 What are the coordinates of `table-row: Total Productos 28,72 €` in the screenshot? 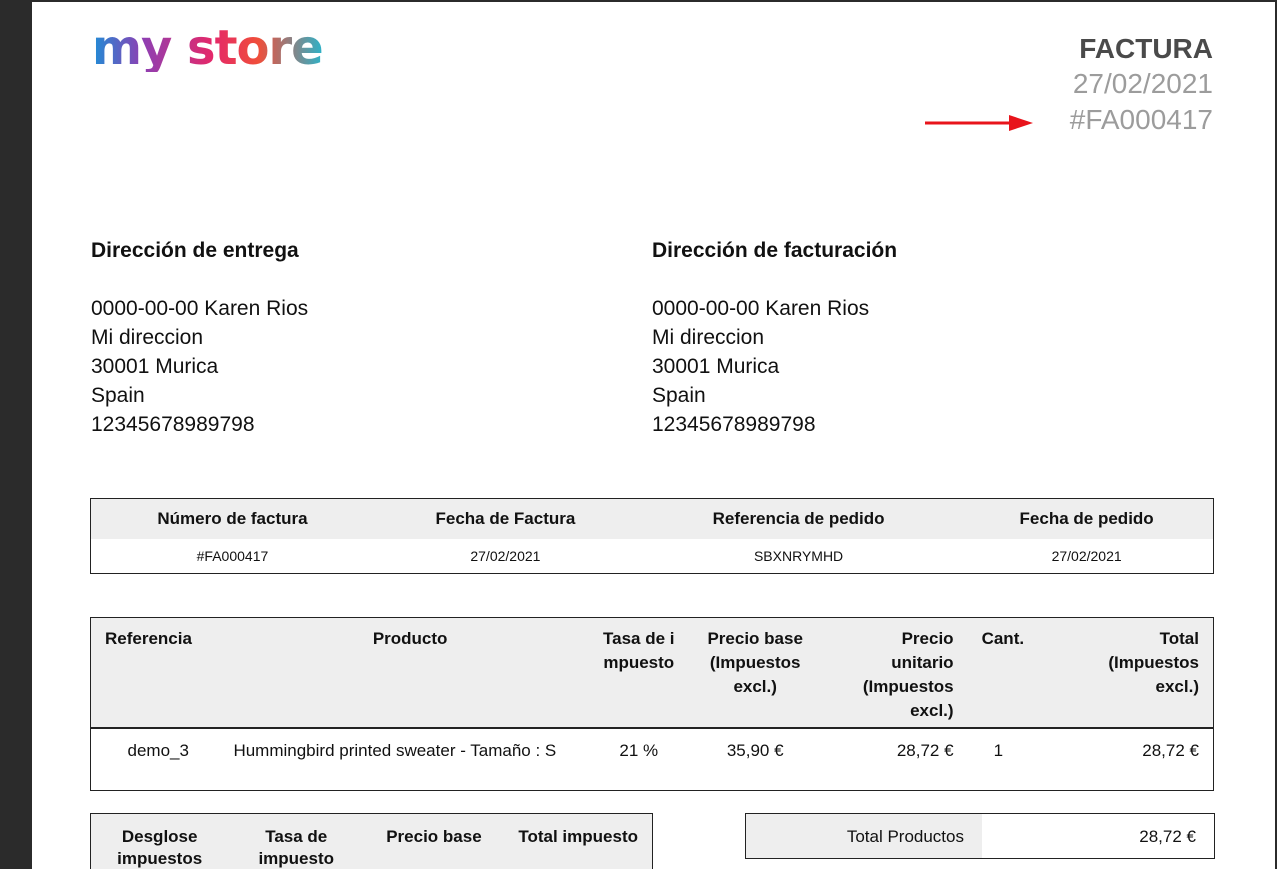 It's located at (980, 836).